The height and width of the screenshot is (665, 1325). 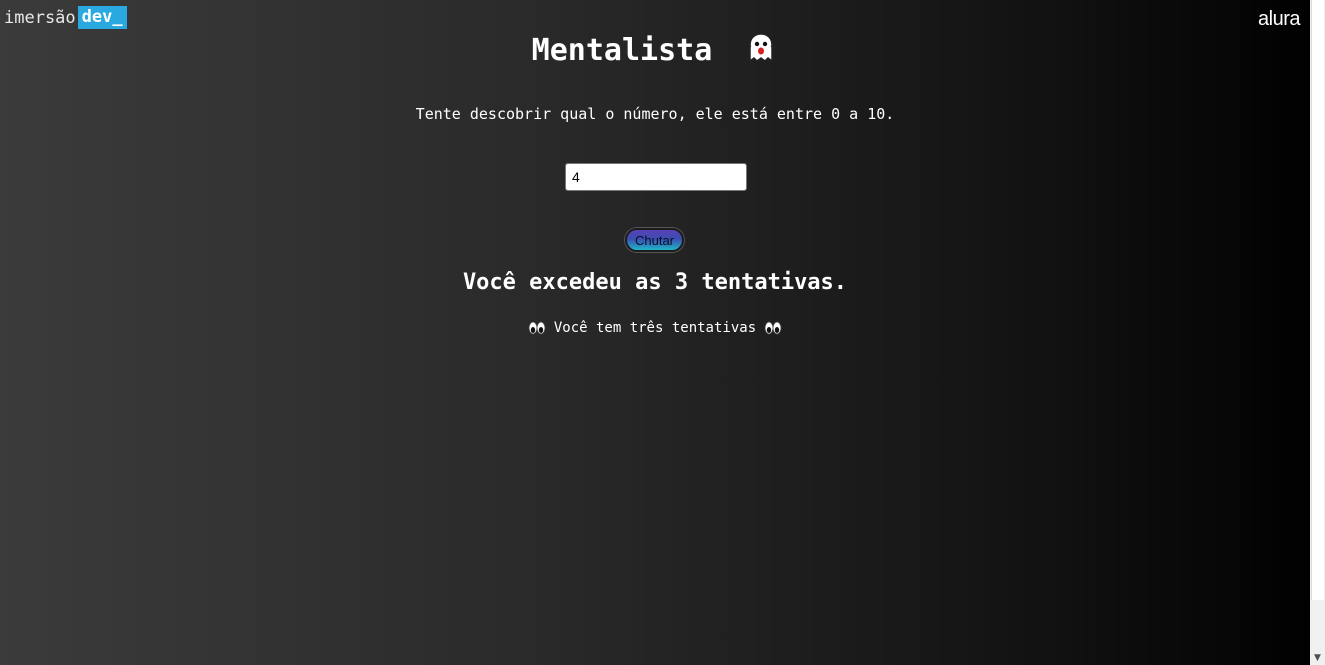 I want to click on ghost-icon, so click(x=761, y=47).